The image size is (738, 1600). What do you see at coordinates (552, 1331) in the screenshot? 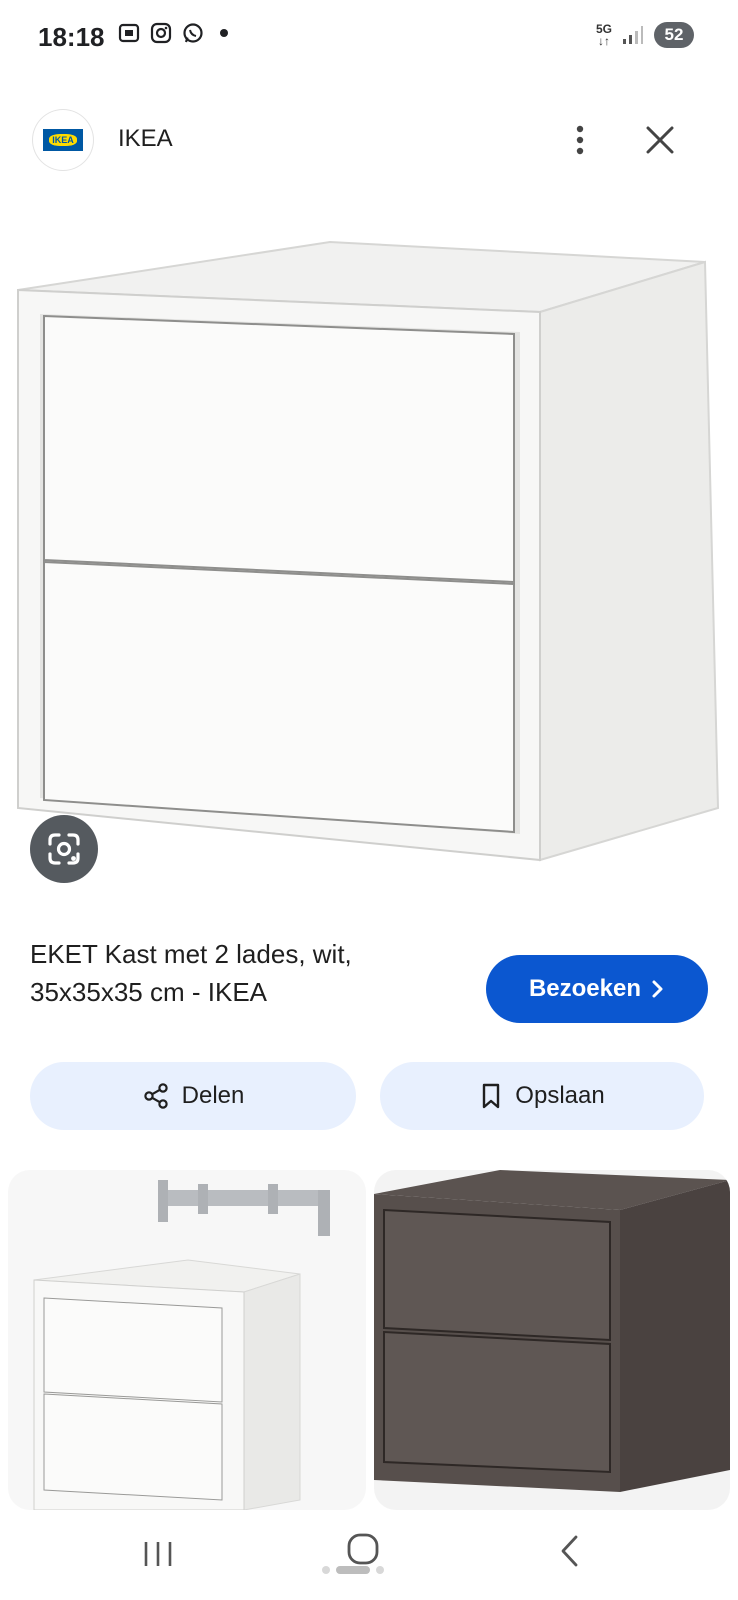
I see `related-image-dark` at bounding box center [552, 1331].